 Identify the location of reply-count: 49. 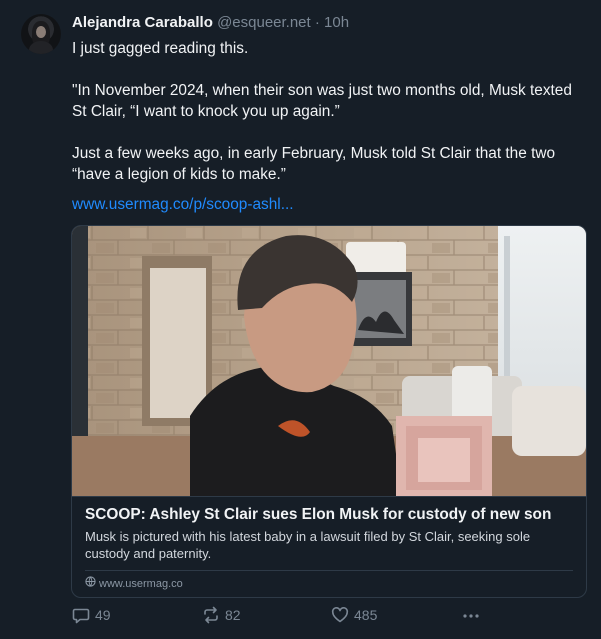
(103, 615).